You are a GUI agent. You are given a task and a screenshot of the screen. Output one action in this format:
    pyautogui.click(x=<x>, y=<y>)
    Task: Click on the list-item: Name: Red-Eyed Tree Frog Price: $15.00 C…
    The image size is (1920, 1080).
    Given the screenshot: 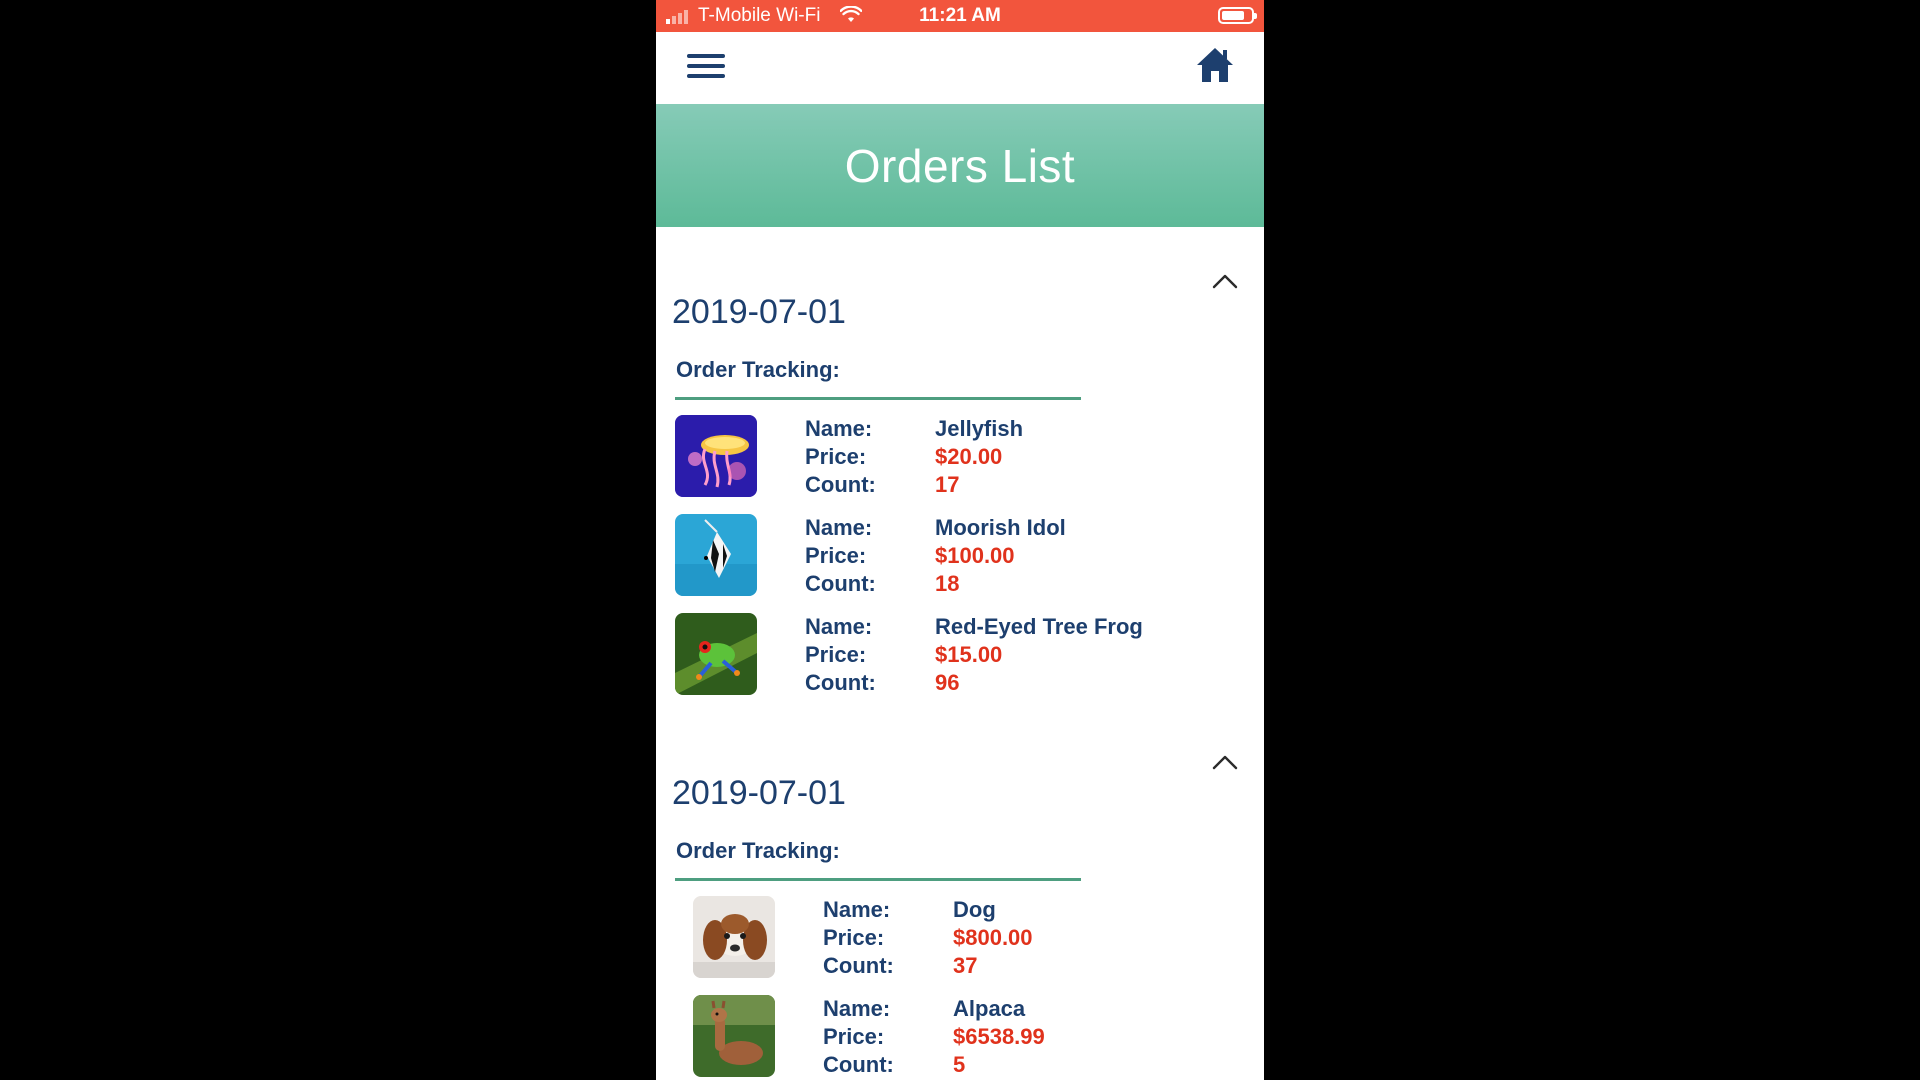 What is the action you would take?
    pyautogui.click(x=960, y=662)
    